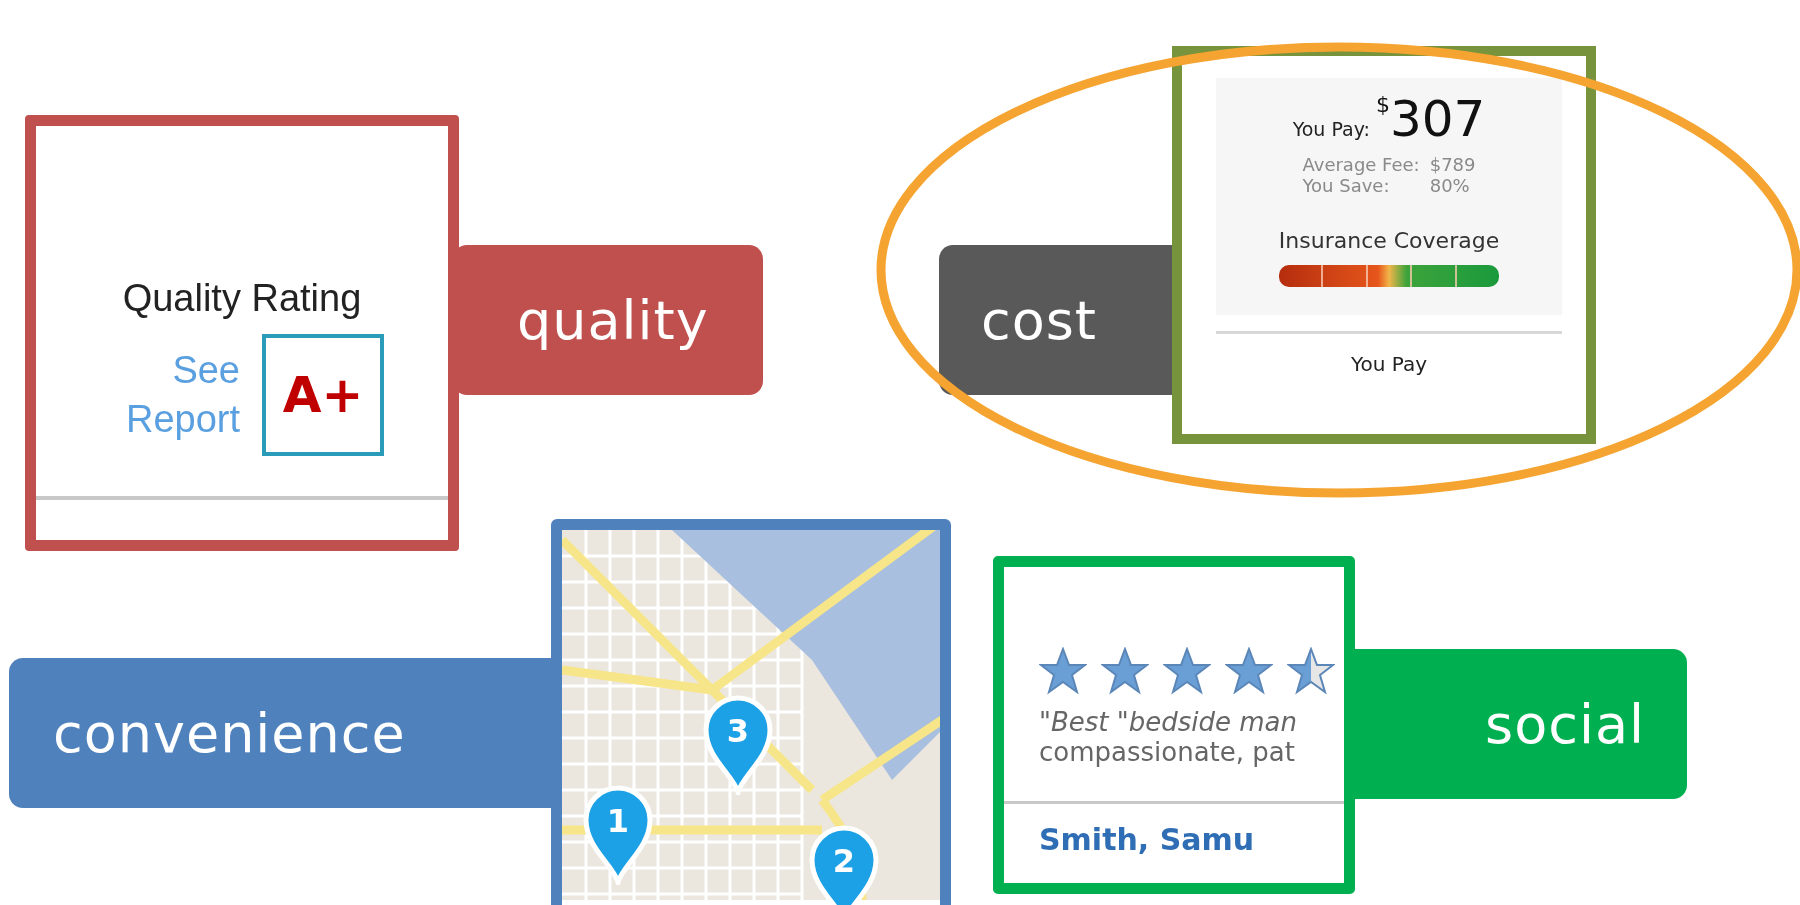 The width and height of the screenshot is (1800, 905). What do you see at coordinates (1430, 119) in the screenshot?
I see `price-amount: $^{$}$307` at bounding box center [1430, 119].